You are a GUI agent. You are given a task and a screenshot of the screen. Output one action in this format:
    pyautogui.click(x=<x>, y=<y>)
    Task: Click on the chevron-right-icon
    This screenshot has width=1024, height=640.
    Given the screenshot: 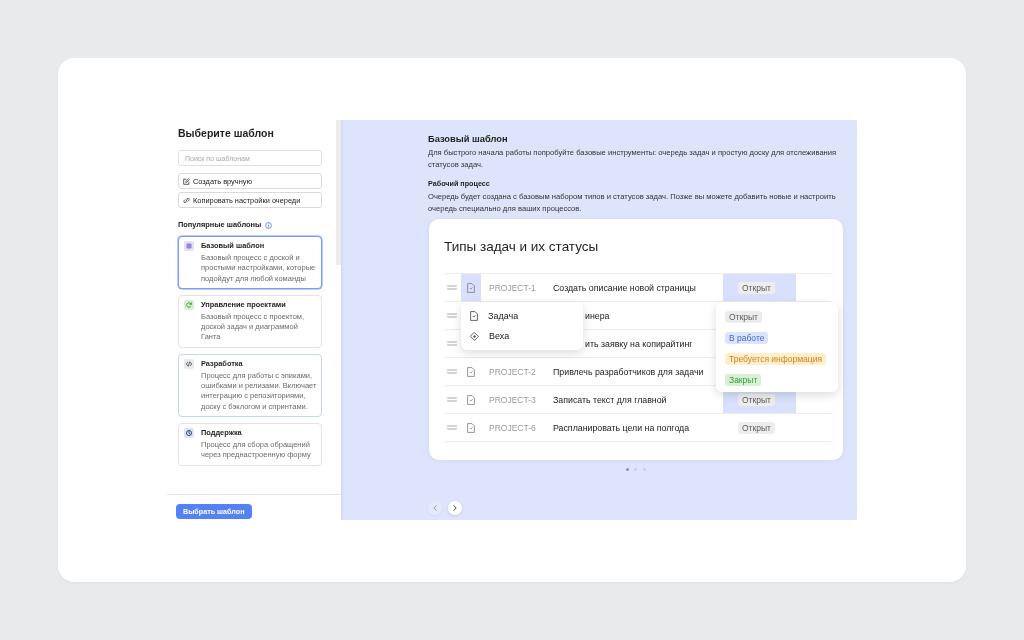 What is the action you would take?
    pyautogui.click(x=455, y=508)
    